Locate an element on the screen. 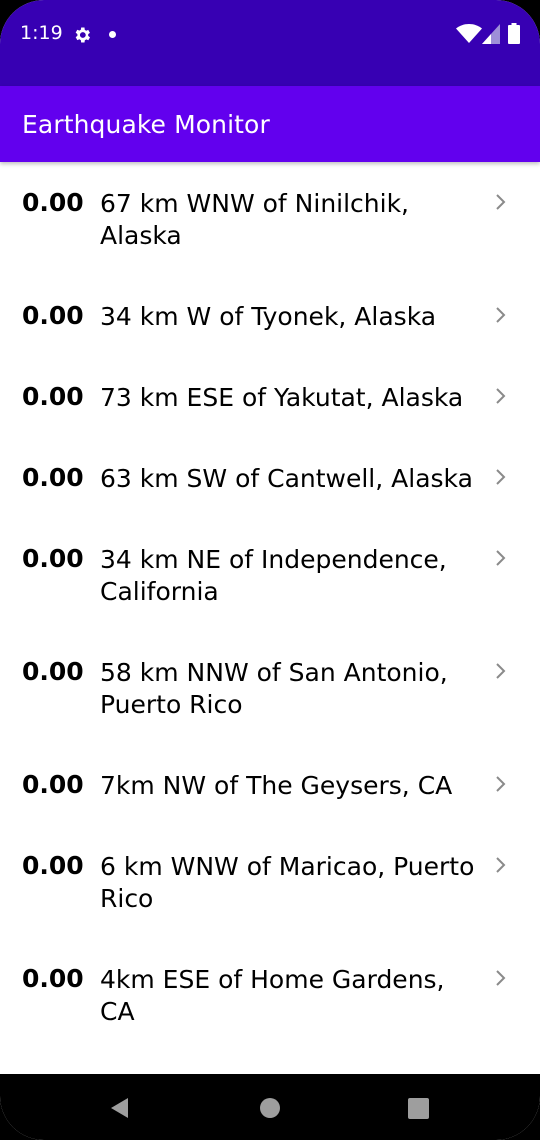 Image resolution: width=540 pixels, height=1140 pixels. signal-icon is located at coordinates (491, 34).